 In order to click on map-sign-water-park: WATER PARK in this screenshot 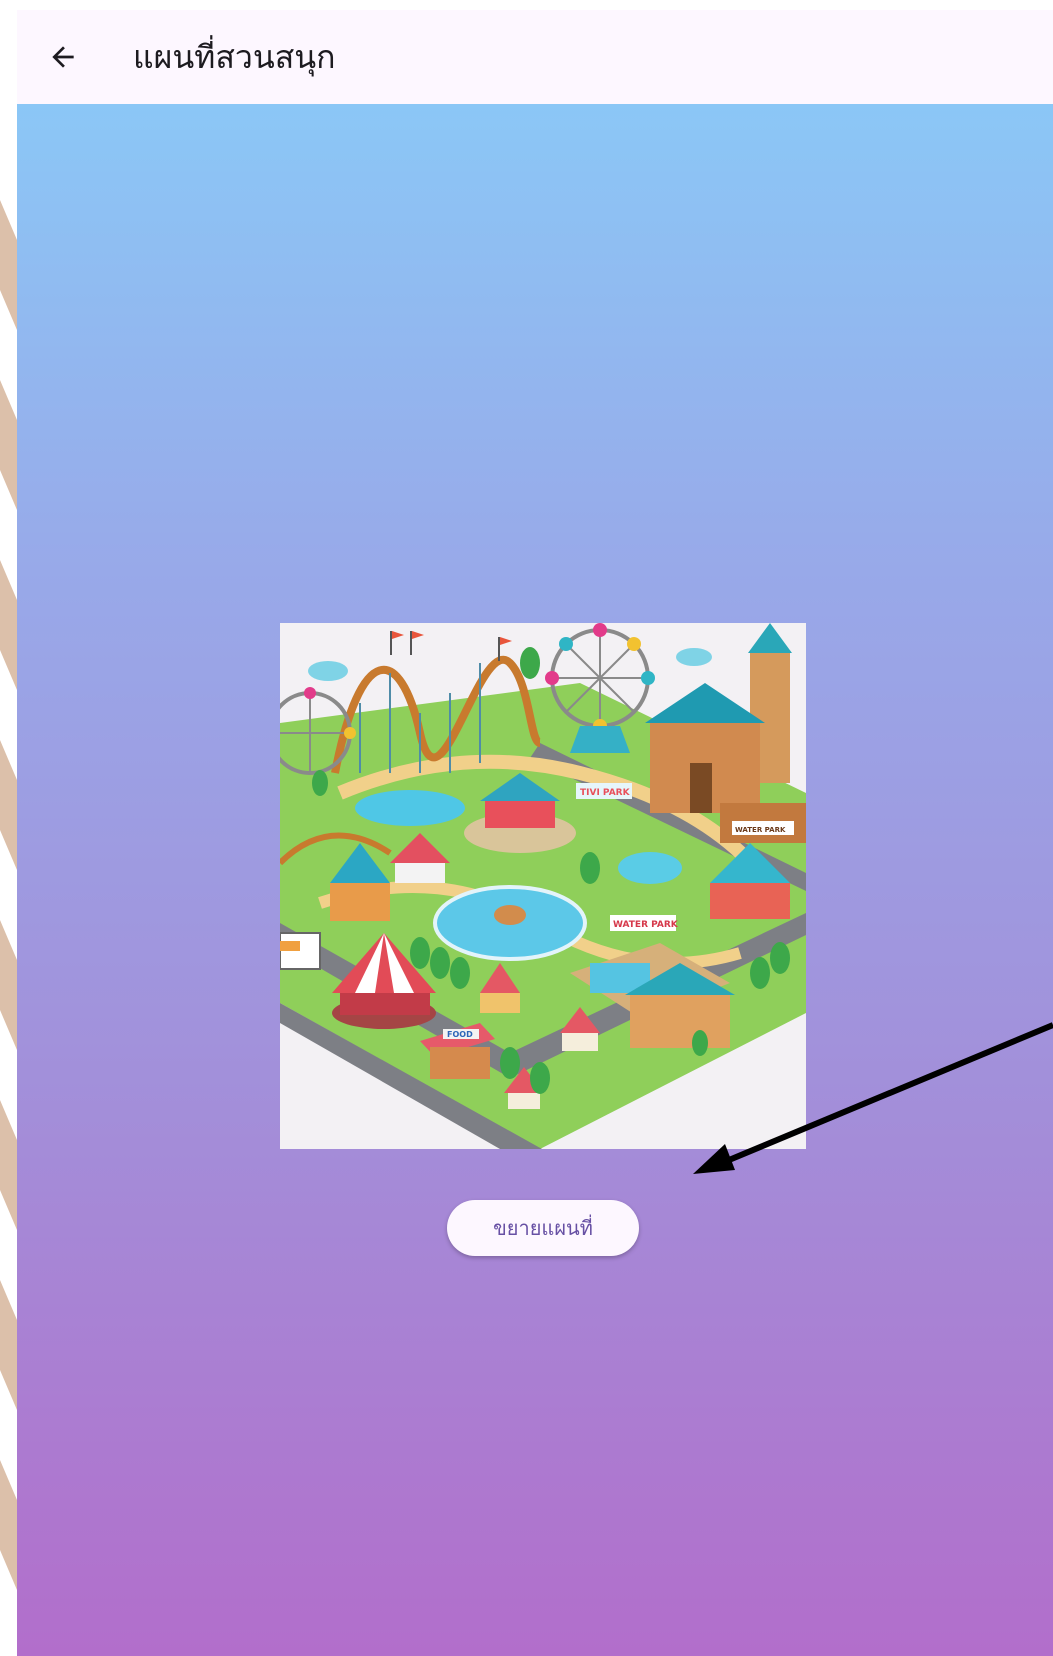, I will do `click(646, 925)`.